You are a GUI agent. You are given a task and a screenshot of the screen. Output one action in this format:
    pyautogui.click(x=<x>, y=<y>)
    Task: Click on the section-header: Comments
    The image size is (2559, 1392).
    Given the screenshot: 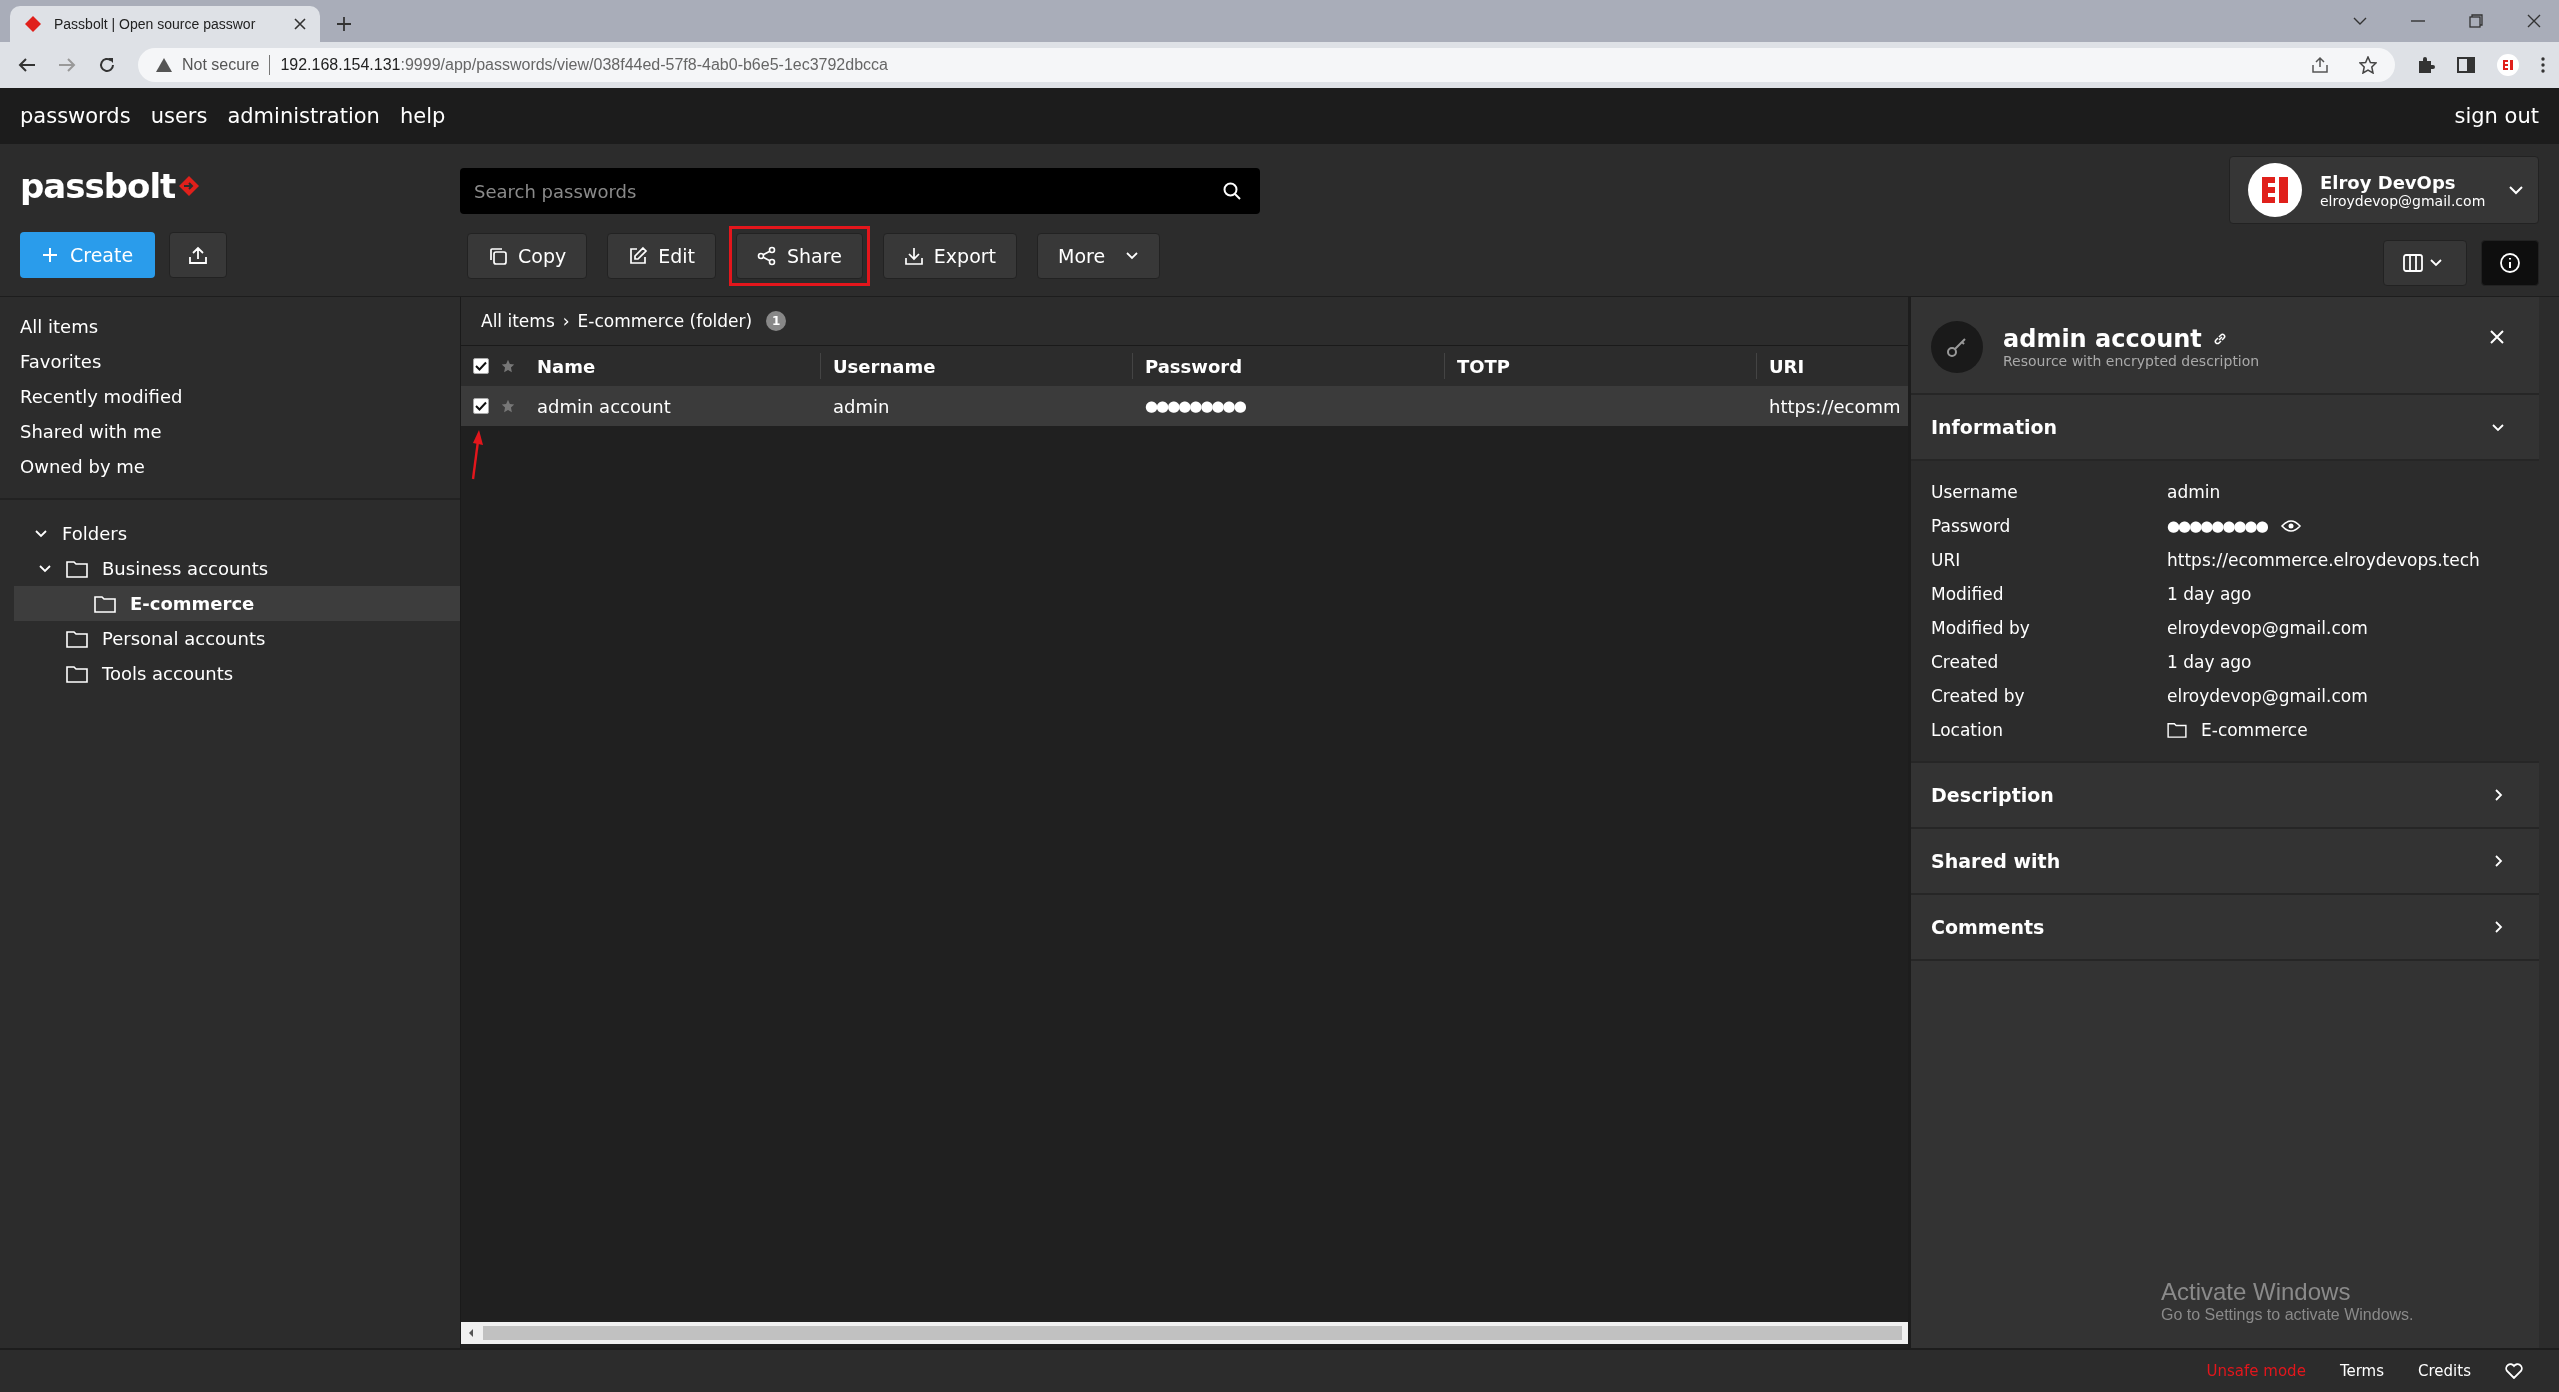 What is the action you would take?
    pyautogui.click(x=2225, y=928)
    